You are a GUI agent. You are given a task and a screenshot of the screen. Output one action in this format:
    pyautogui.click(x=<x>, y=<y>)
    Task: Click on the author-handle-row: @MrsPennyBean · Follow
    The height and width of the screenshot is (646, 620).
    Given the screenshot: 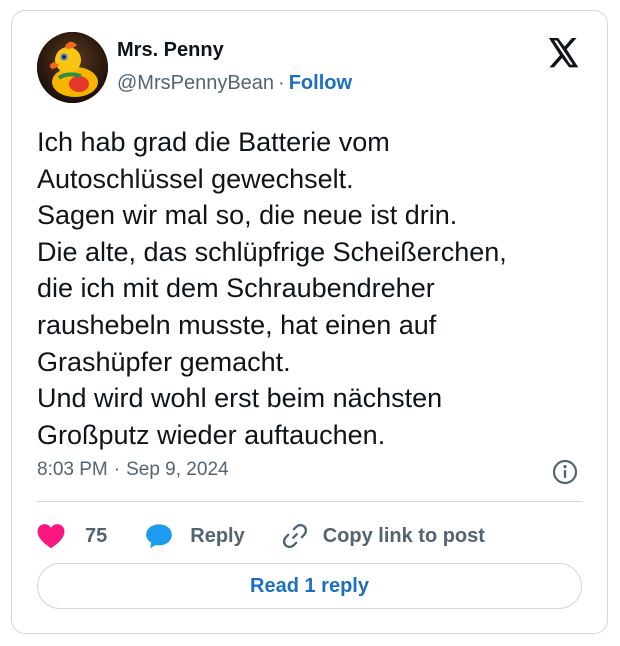 What is the action you would take?
    pyautogui.click(x=234, y=83)
    